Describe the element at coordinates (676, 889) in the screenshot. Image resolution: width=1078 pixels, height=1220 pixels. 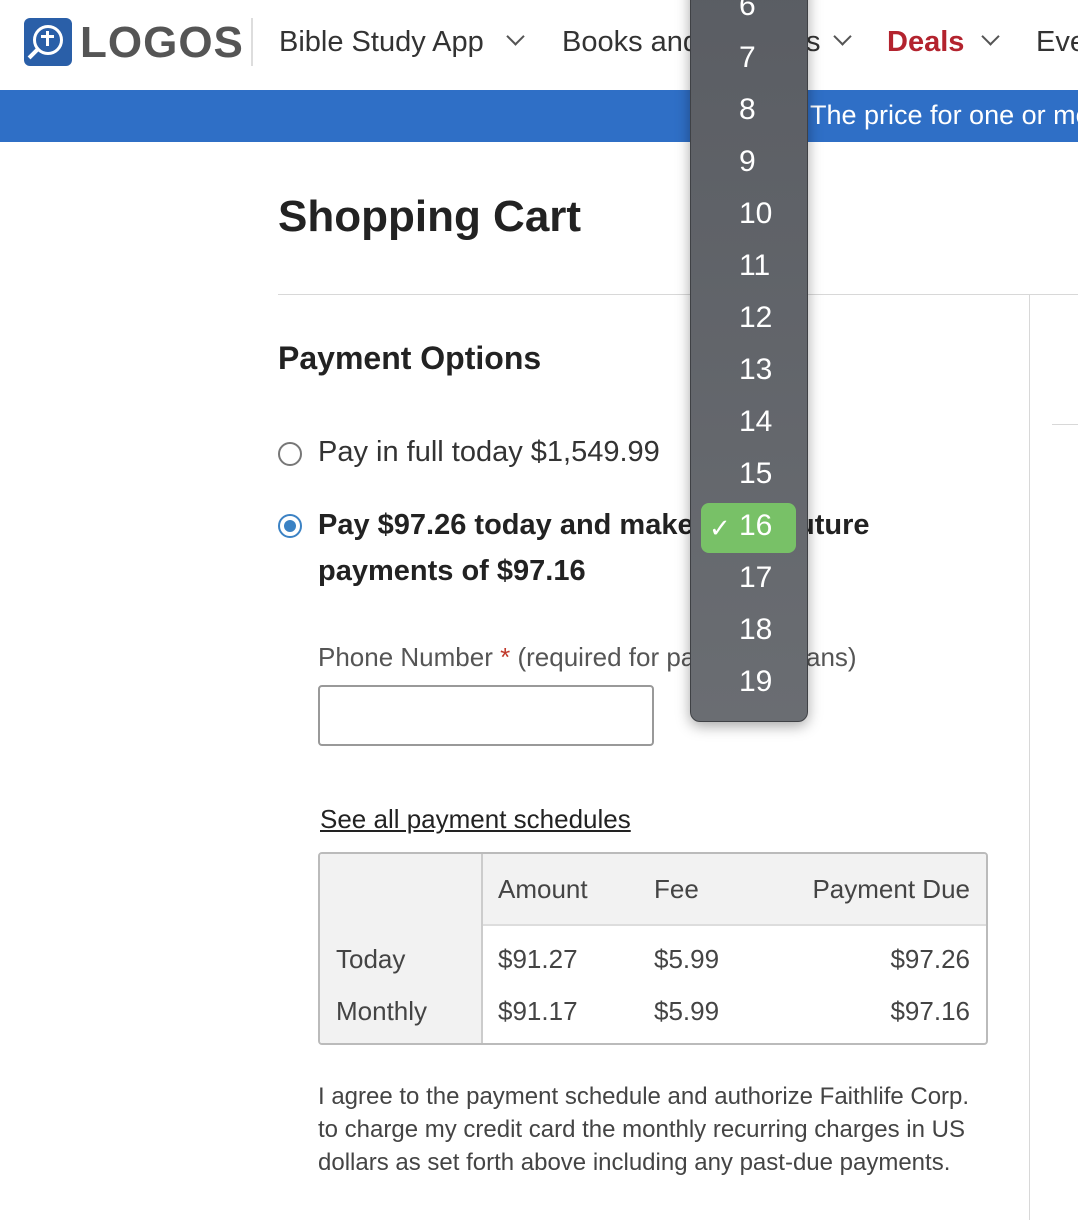
I see `header-fee: Fee` at that location.